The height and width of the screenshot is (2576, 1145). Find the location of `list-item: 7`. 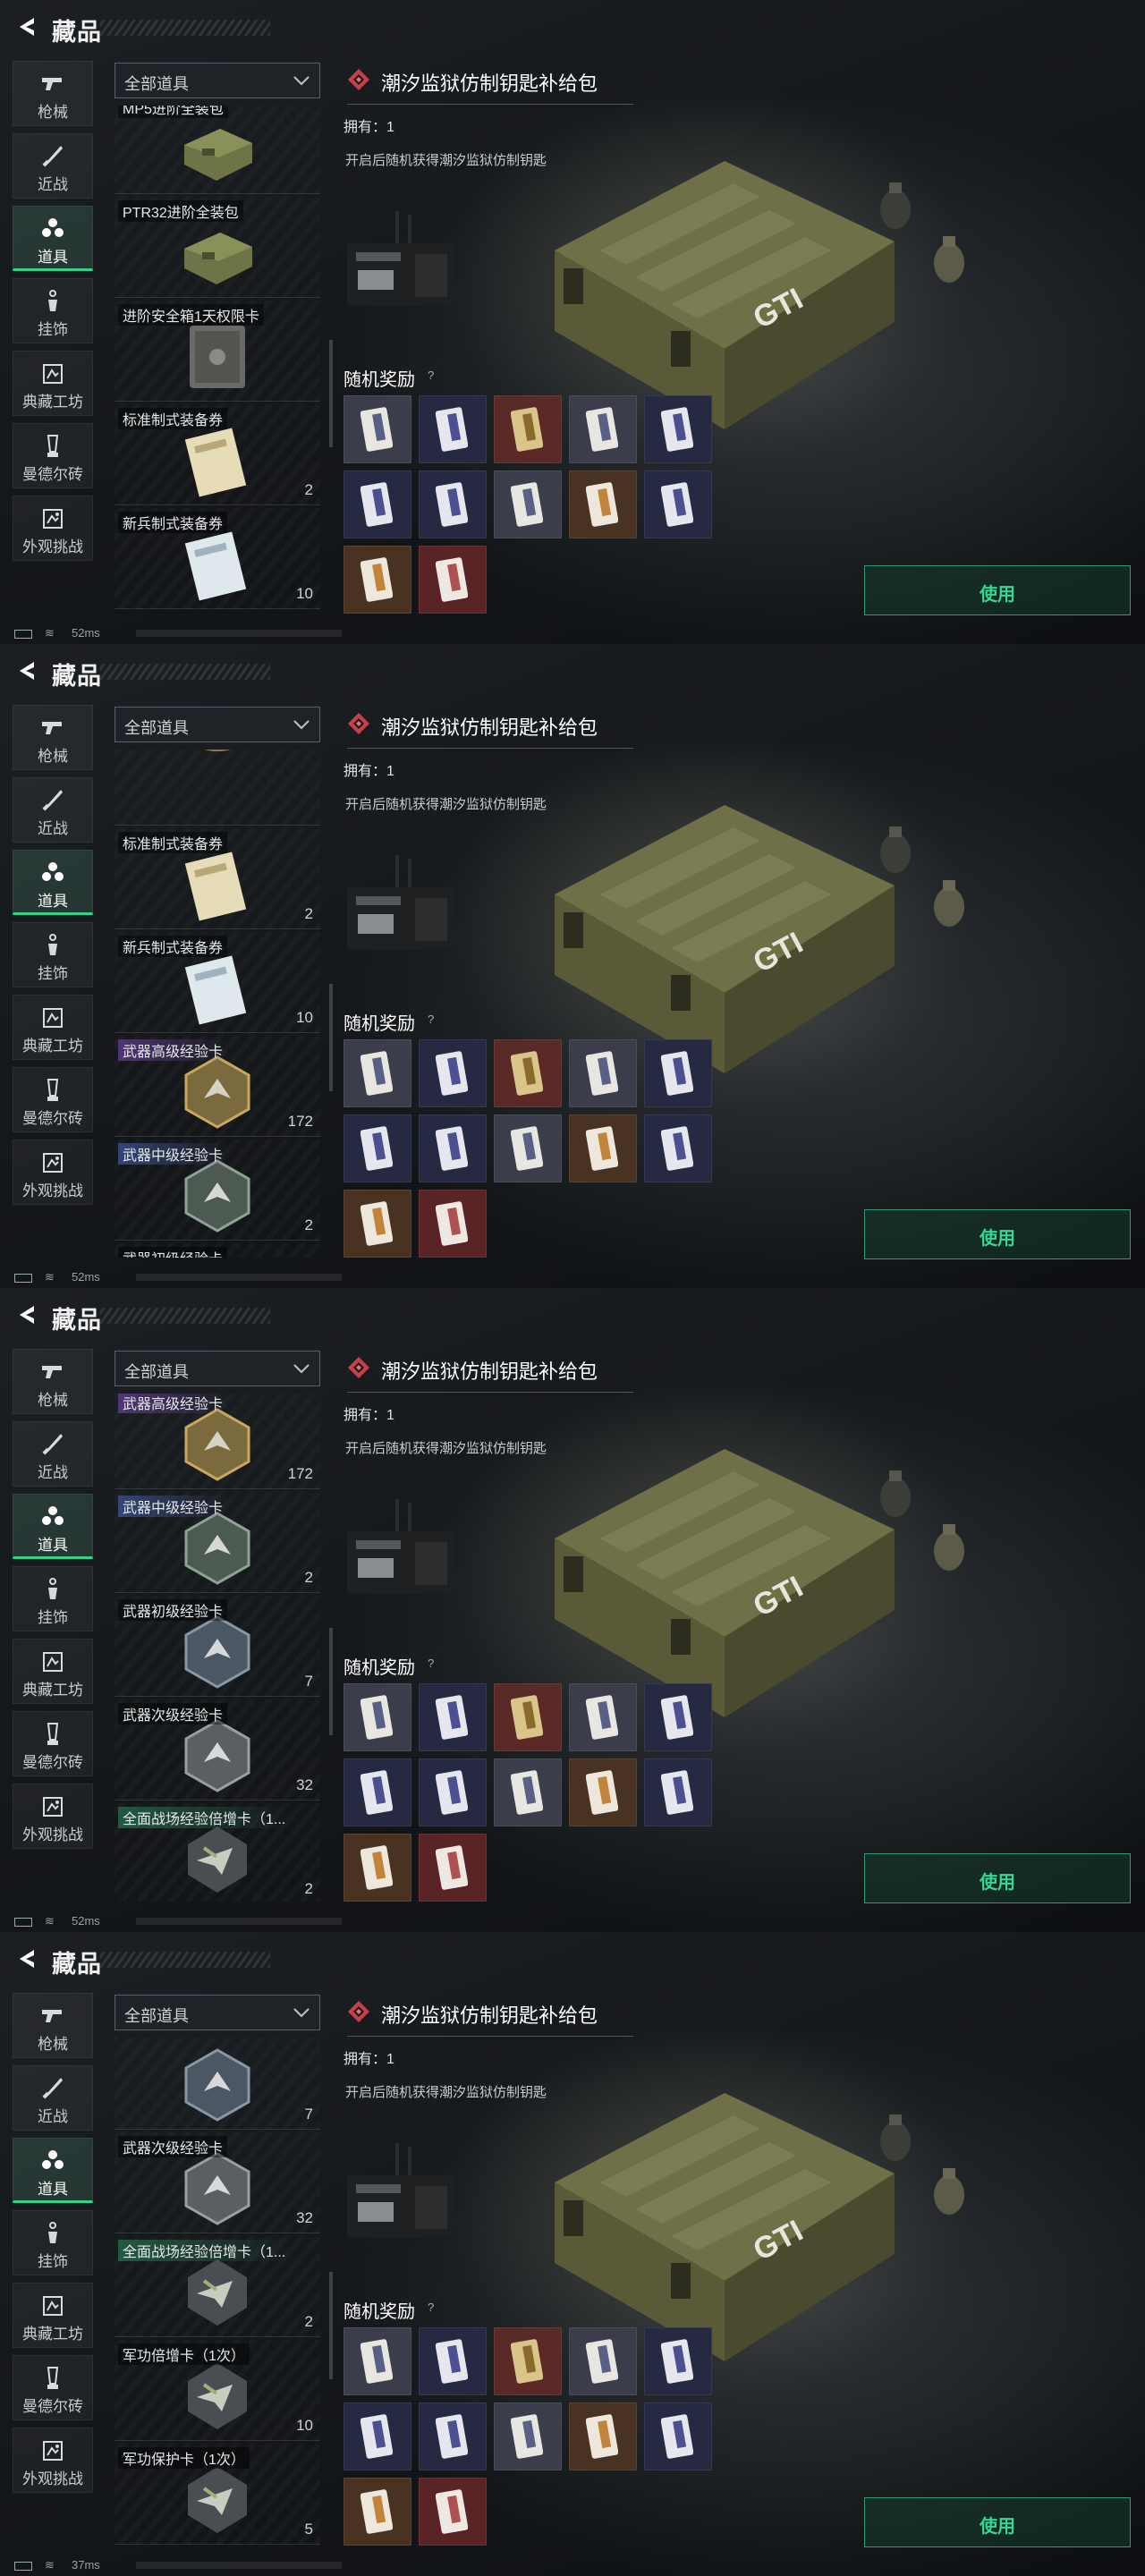

list-item: 7 is located at coordinates (217, 2084).